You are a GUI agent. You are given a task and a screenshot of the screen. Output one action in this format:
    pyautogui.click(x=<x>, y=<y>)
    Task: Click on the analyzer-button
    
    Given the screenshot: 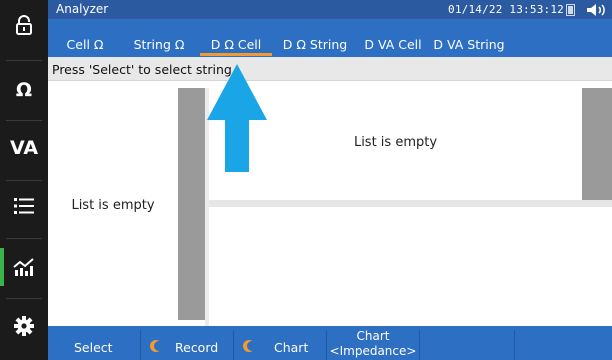 What is the action you would take?
    pyautogui.click(x=24, y=267)
    